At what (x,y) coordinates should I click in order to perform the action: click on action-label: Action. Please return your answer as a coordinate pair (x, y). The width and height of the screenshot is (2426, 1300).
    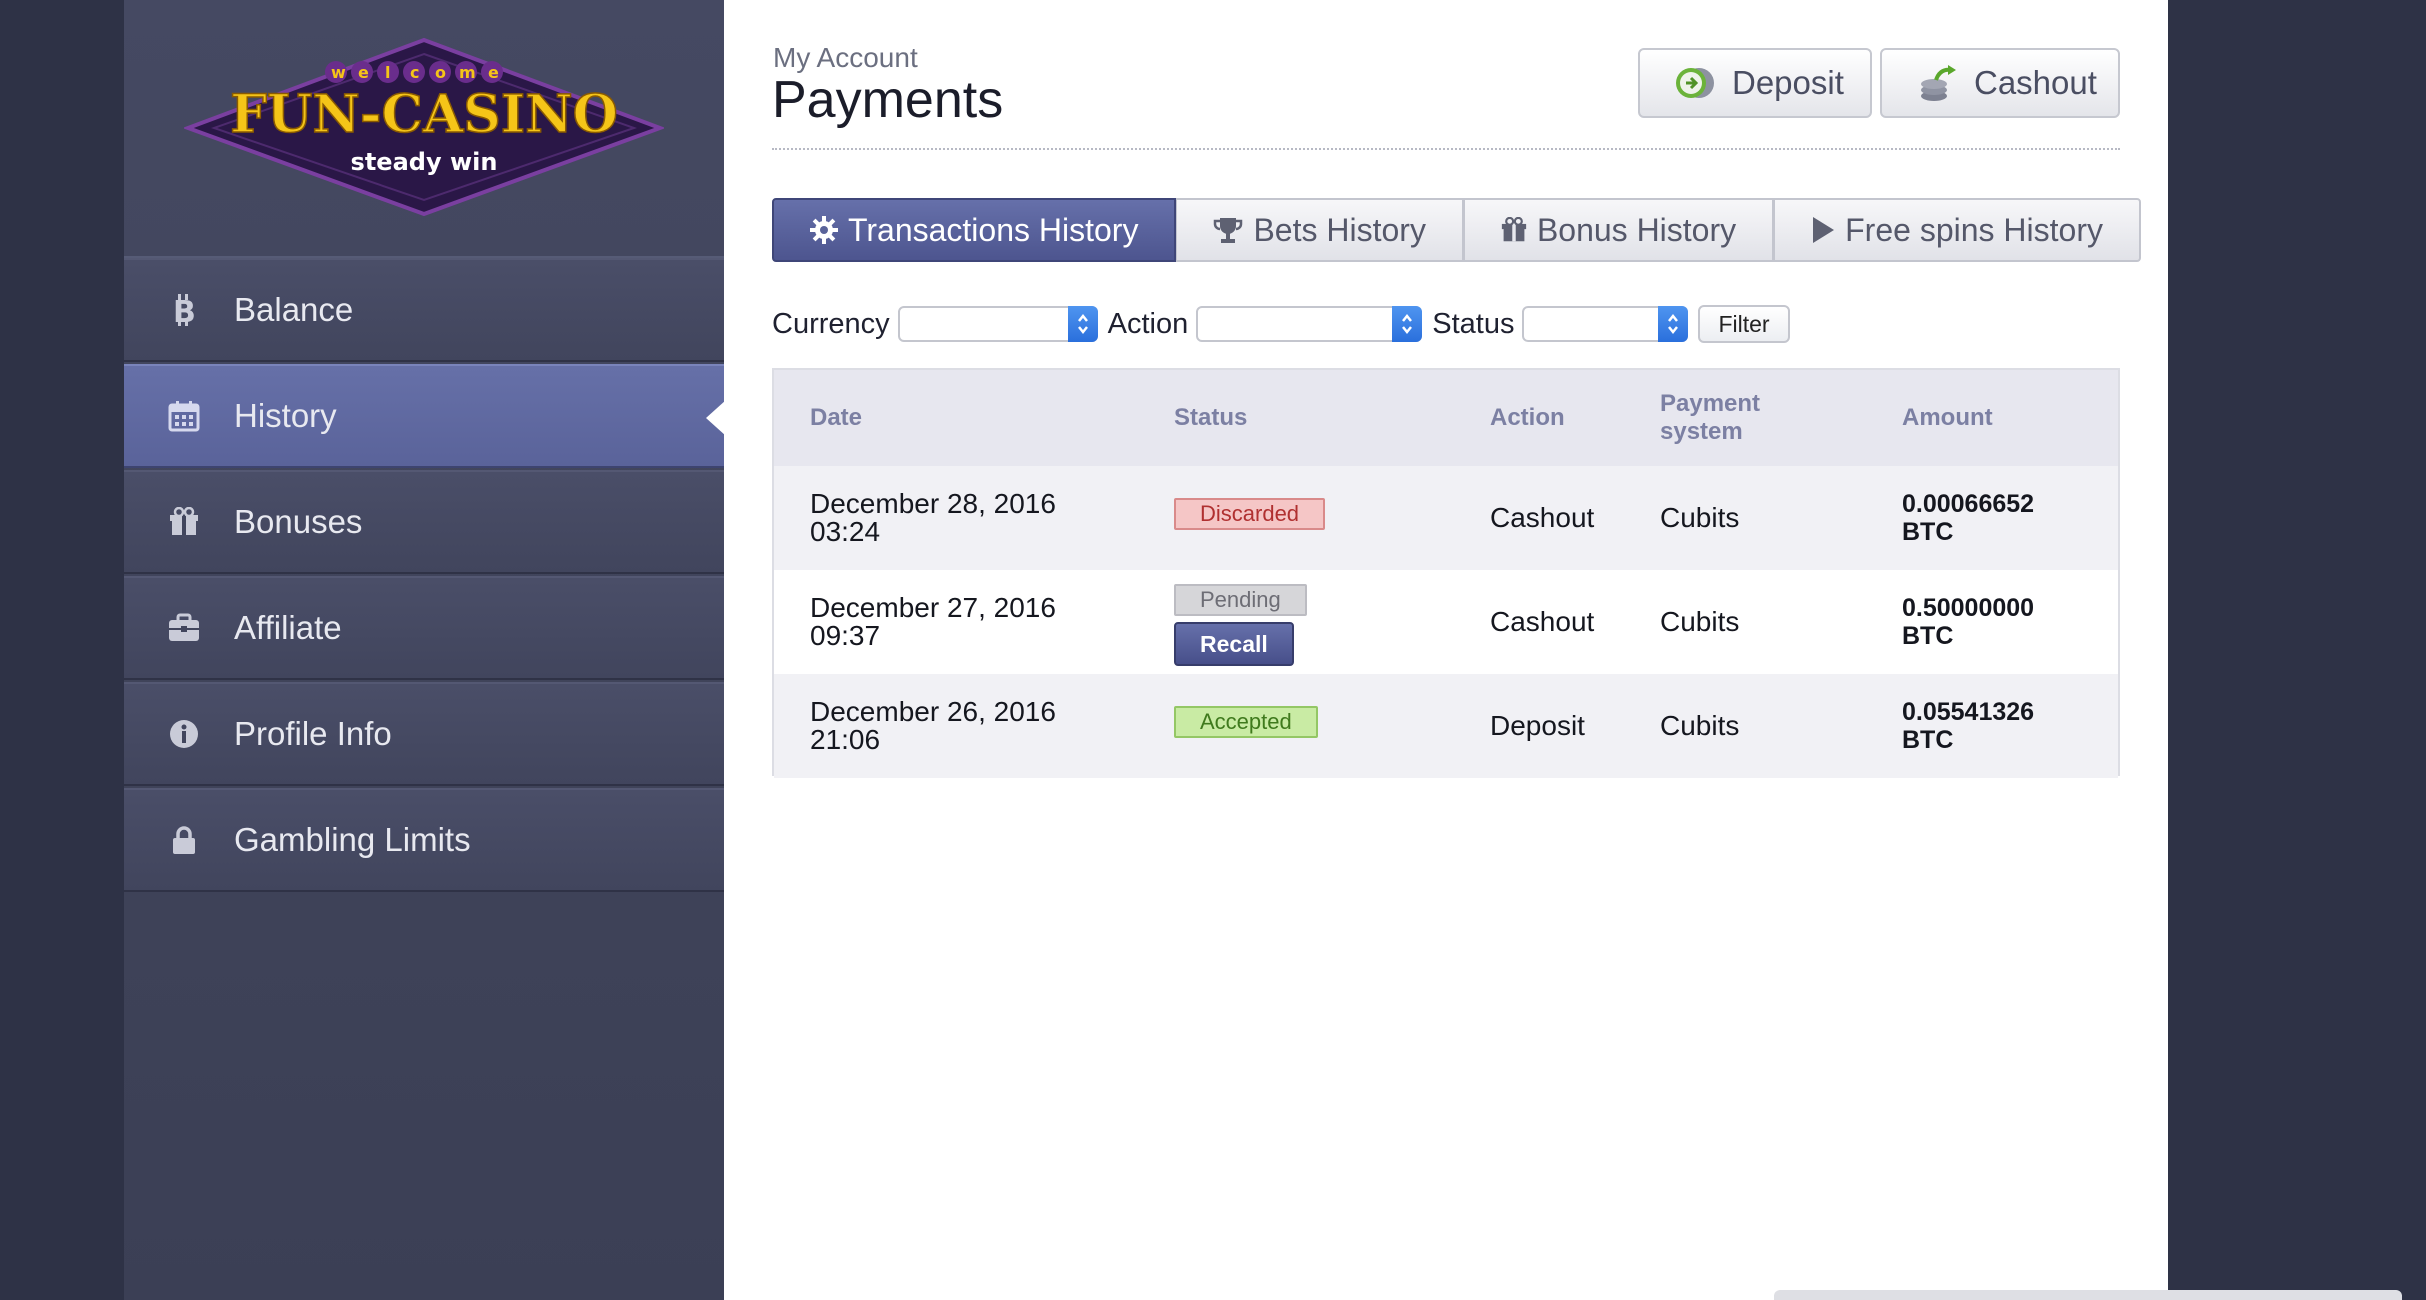
    Looking at the image, I should click on (1148, 323).